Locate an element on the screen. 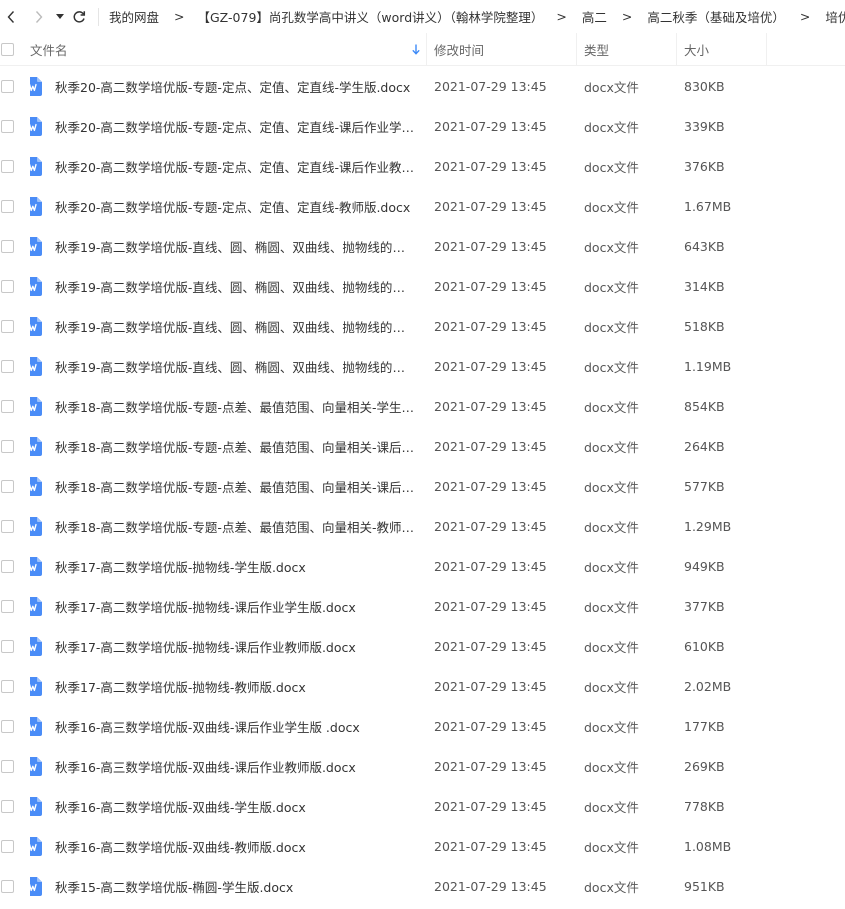 Image resolution: width=845 pixels, height=909 pixels. file-name-cell: 秋季16-高二数学培优版-双曲线-教师版.docx is located at coordinates (228, 846).